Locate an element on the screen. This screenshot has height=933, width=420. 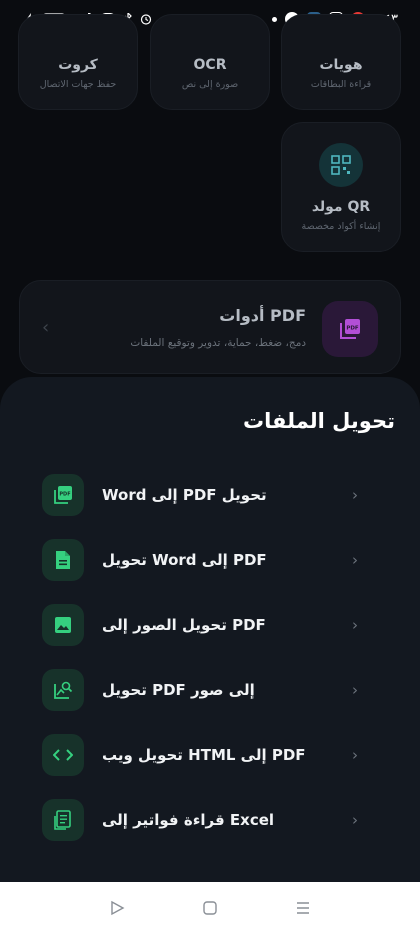
image-icon is located at coordinates (63, 625).